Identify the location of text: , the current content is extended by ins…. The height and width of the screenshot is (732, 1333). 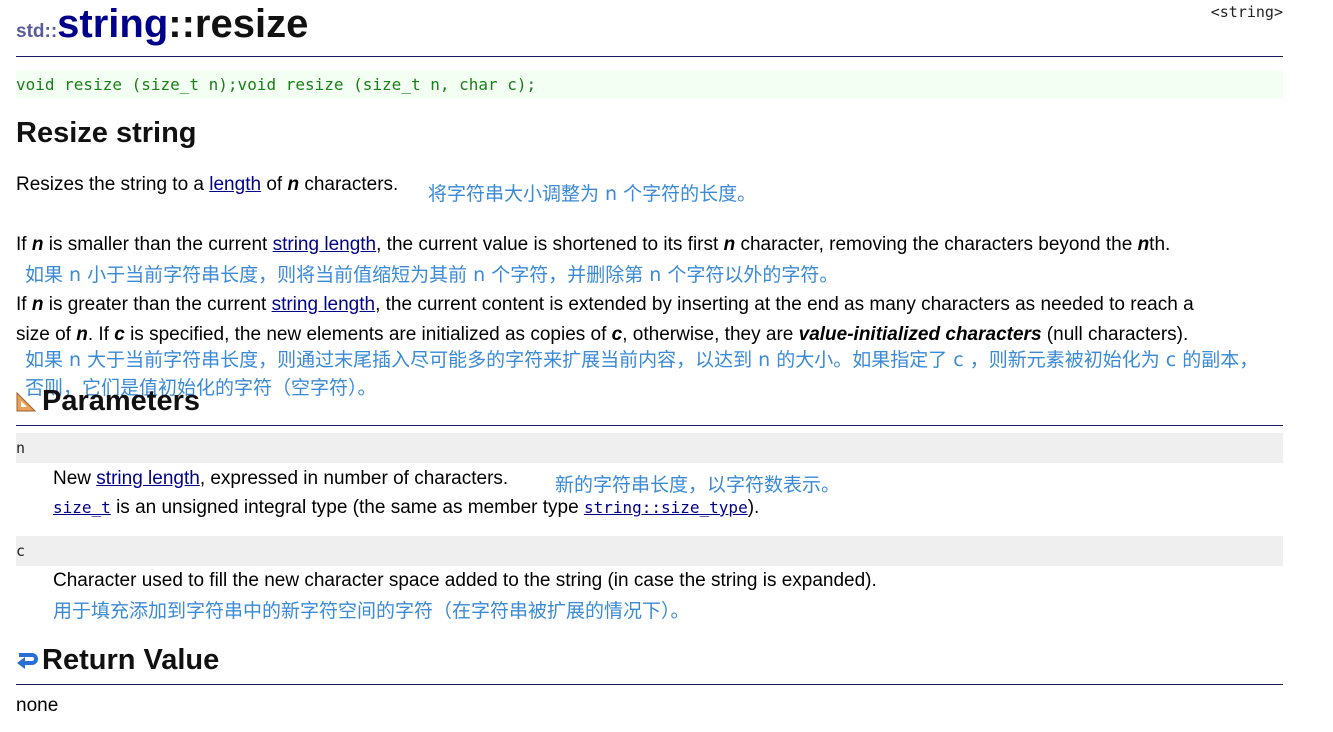
(784, 304).